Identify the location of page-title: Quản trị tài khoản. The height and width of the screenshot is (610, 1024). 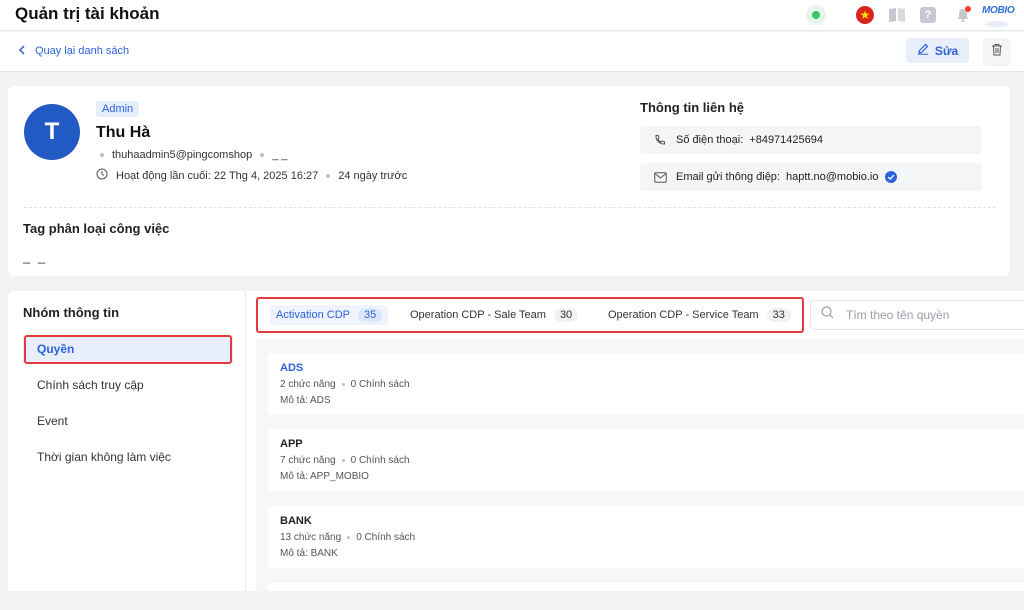
(87, 13).